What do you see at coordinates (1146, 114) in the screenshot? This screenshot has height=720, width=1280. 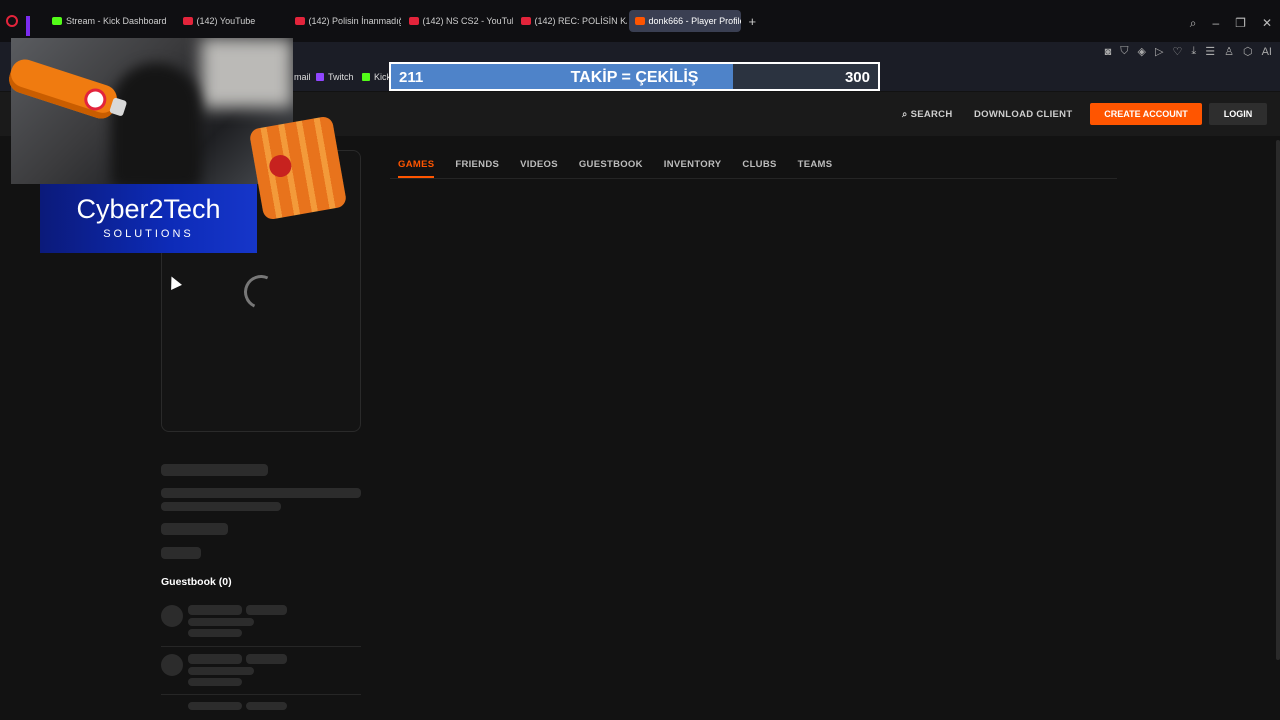 I see `create-account-button: CREATE ACCOUNT` at bounding box center [1146, 114].